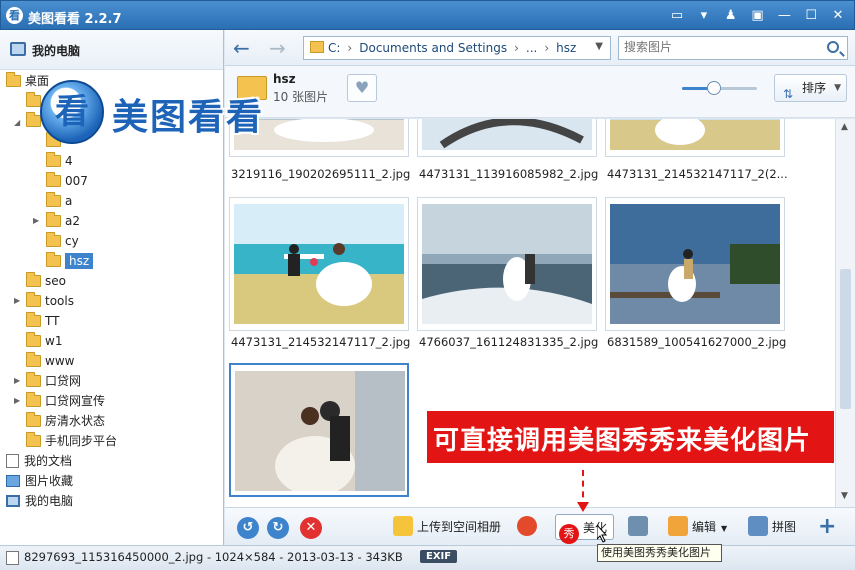 This screenshot has height=570, width=855. Describe the element at coordinates (71, 441) in the screenshot. I see `tree-item-mobile-sync: 手机同步平台` at that location.